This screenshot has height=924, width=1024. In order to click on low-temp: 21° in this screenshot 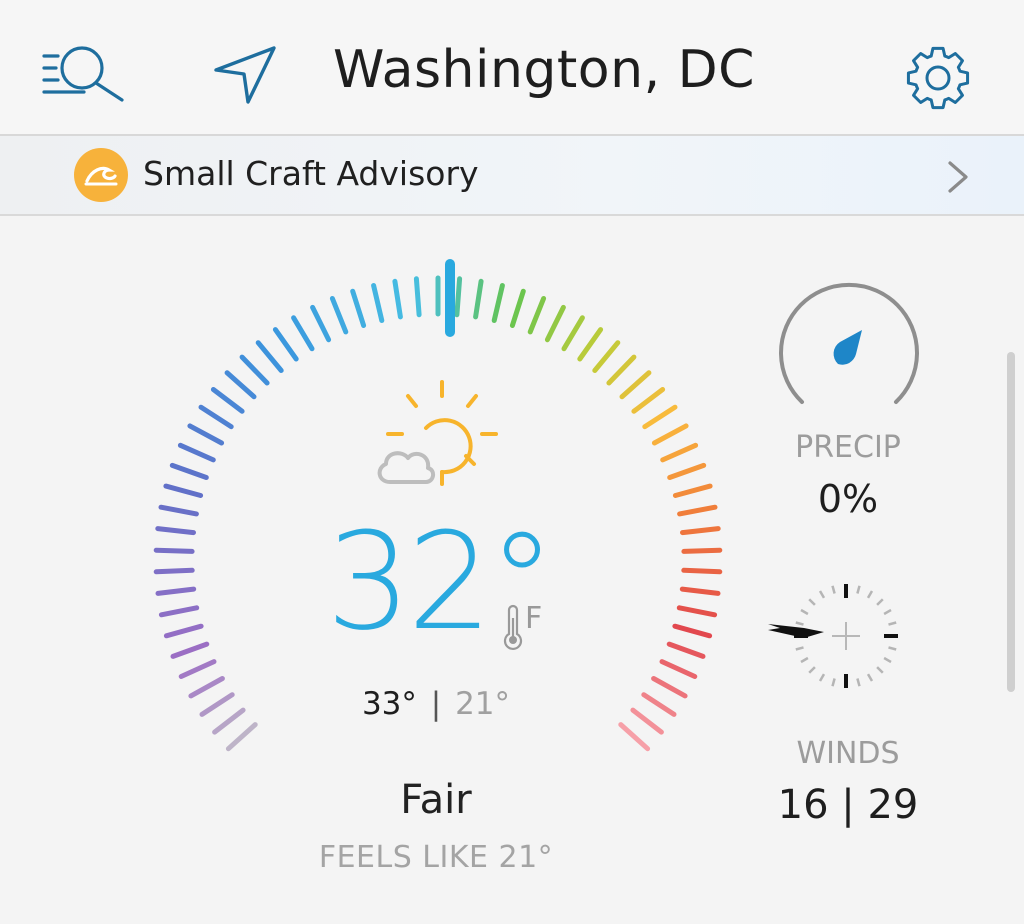, I will do `click(483, 704)`.